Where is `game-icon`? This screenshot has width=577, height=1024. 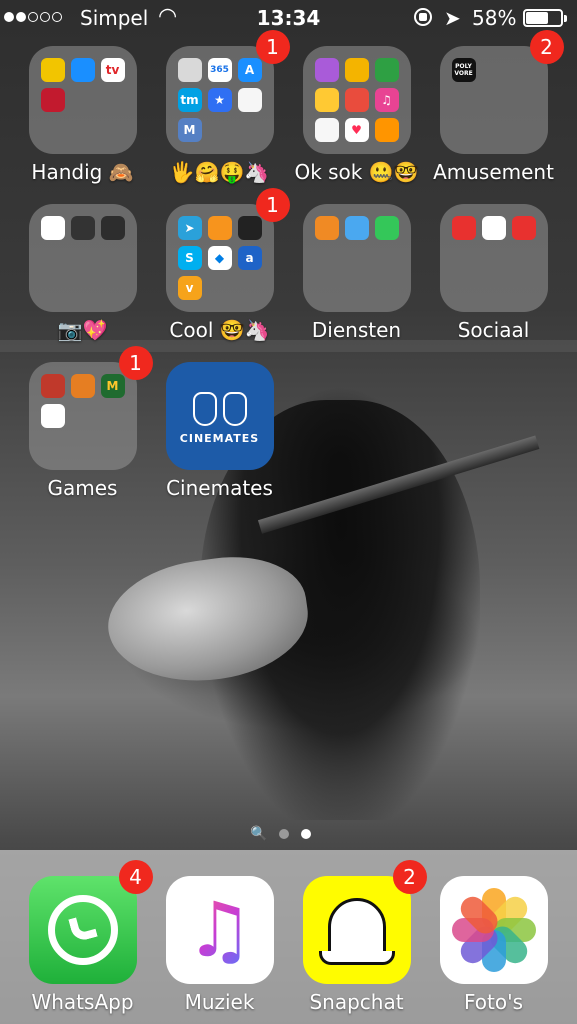
game-icon is located at coordinates (52, 386).